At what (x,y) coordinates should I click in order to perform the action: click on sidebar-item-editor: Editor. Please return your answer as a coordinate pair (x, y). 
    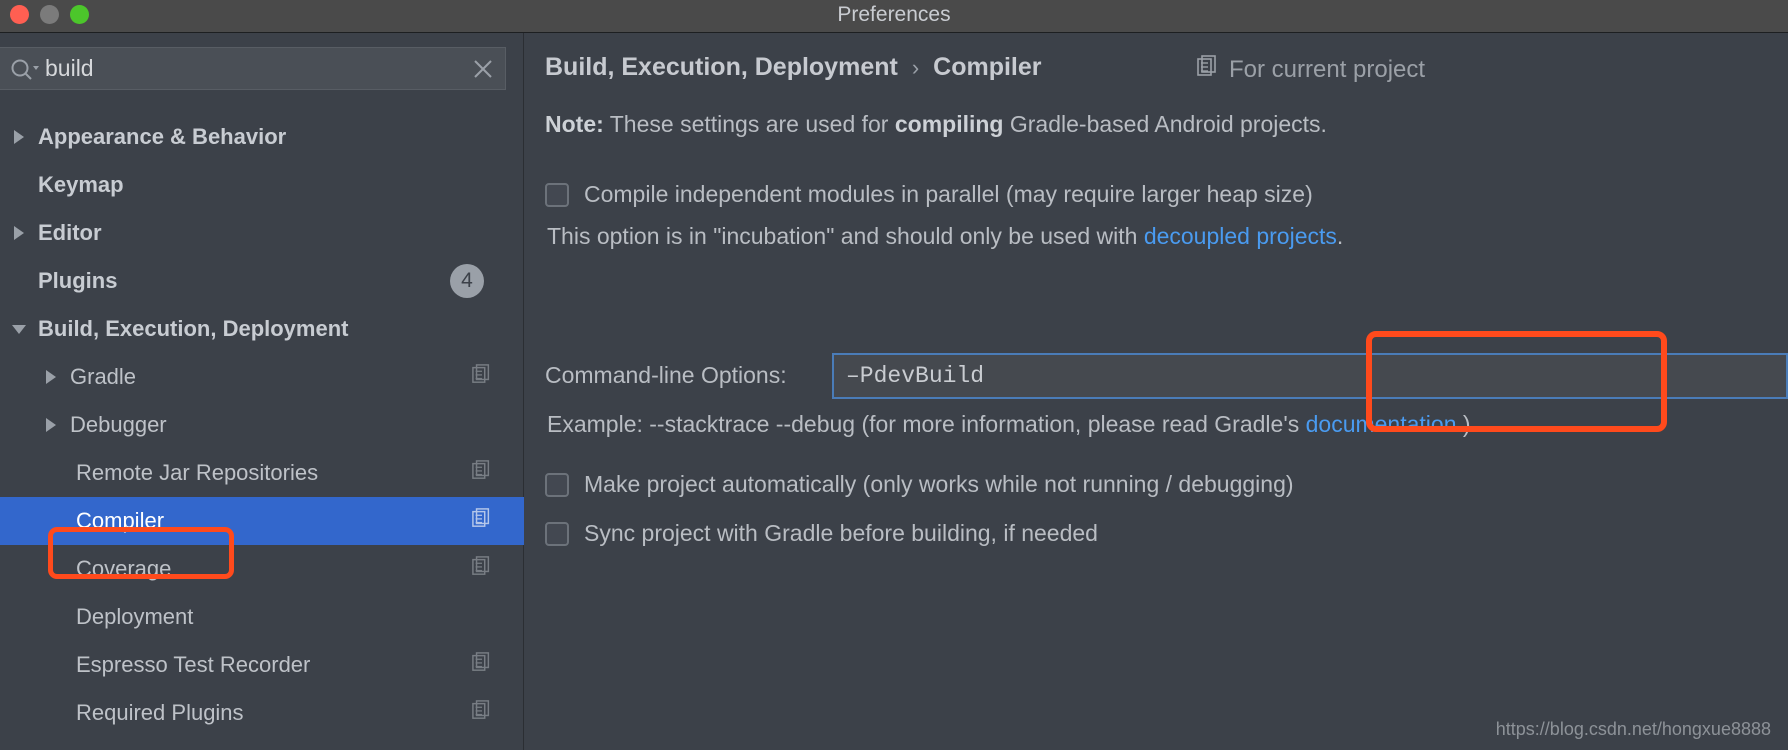
    Looking at the image, I should click on (262, 233).